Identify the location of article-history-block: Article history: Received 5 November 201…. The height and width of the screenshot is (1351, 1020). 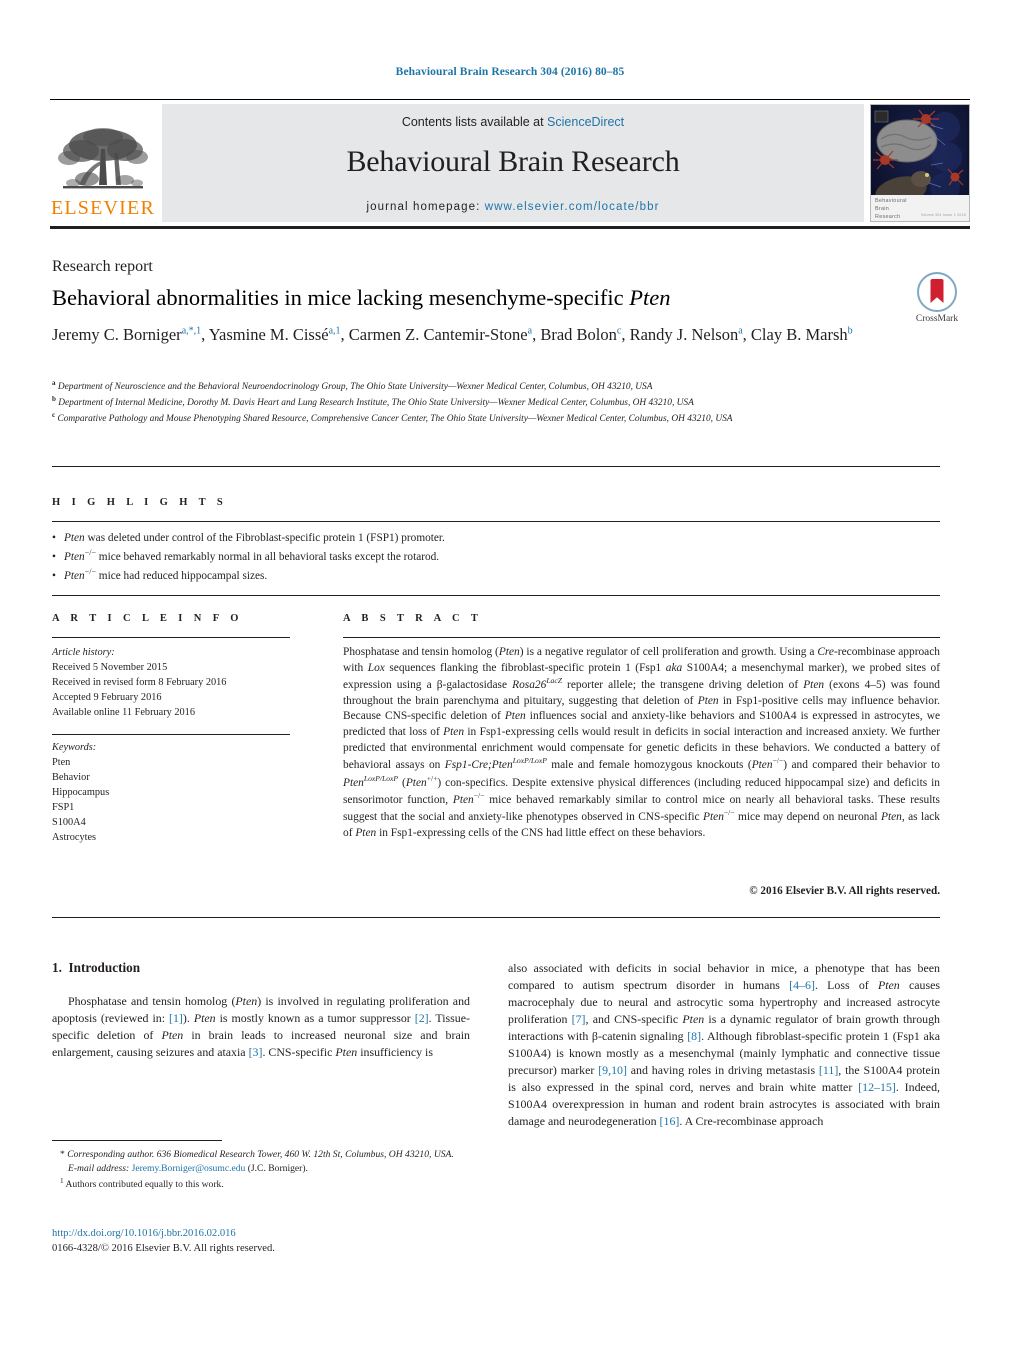
(177, 682).